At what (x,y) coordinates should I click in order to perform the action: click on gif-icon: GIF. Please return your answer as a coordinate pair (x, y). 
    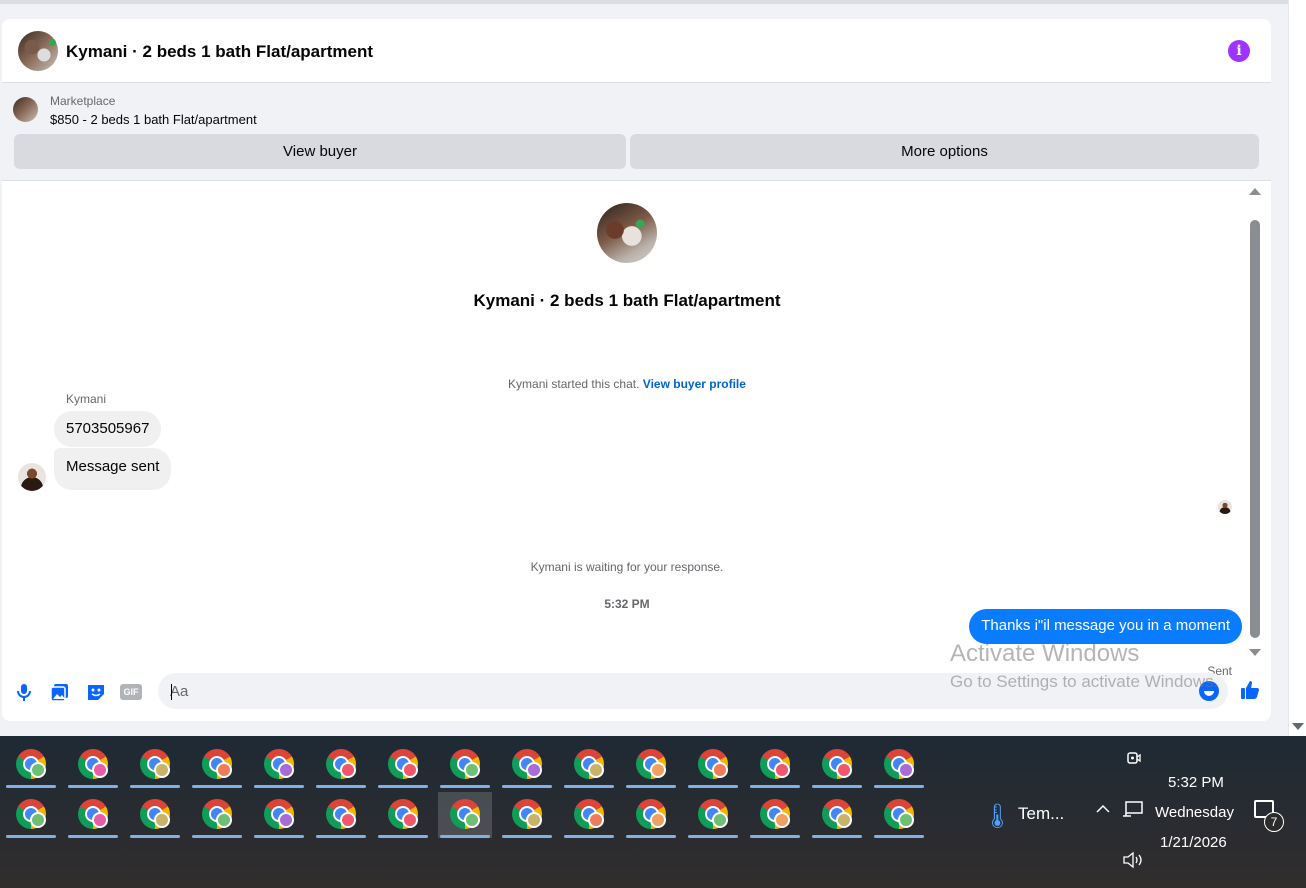
    Looking at the image, I should click on (131, 692).